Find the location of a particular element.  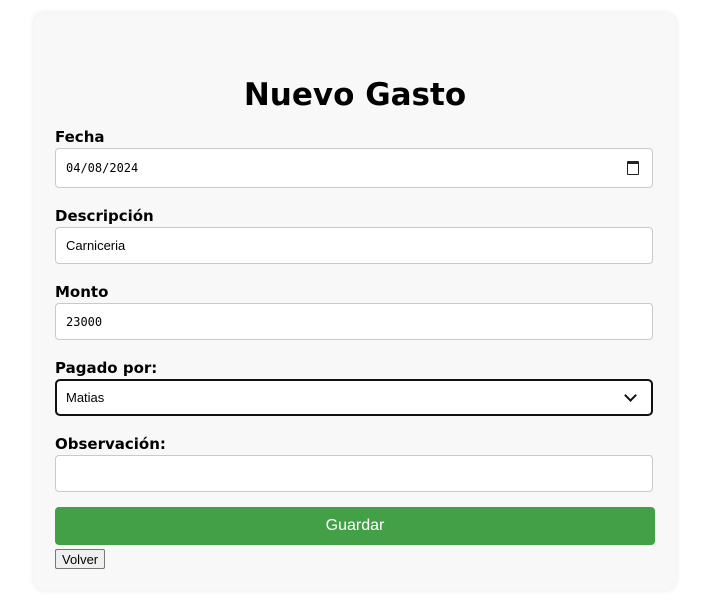

descripcion-input: Carniceria is located at coordinates (354, 245).